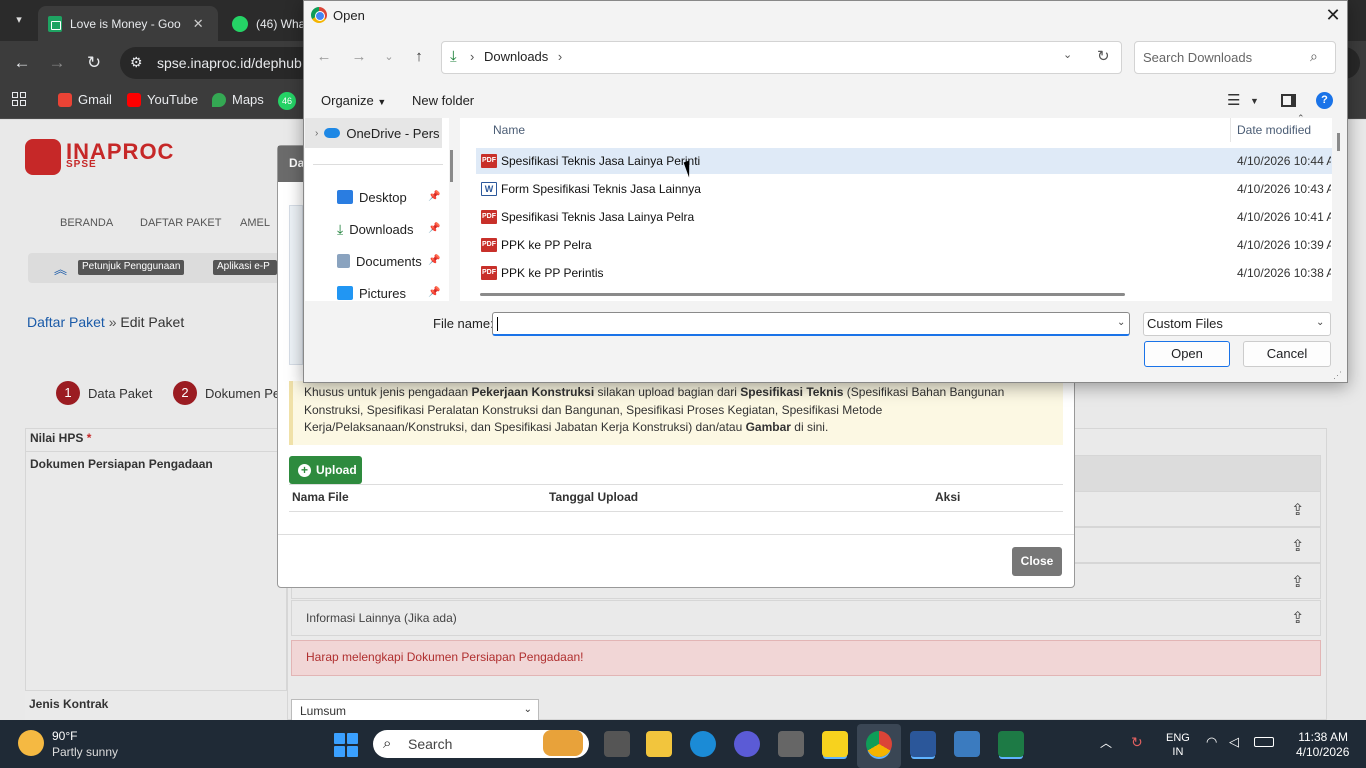  Describe the element at coordinates (509, 130) in the screenshot. I see `col-name-header: Name` at that location.